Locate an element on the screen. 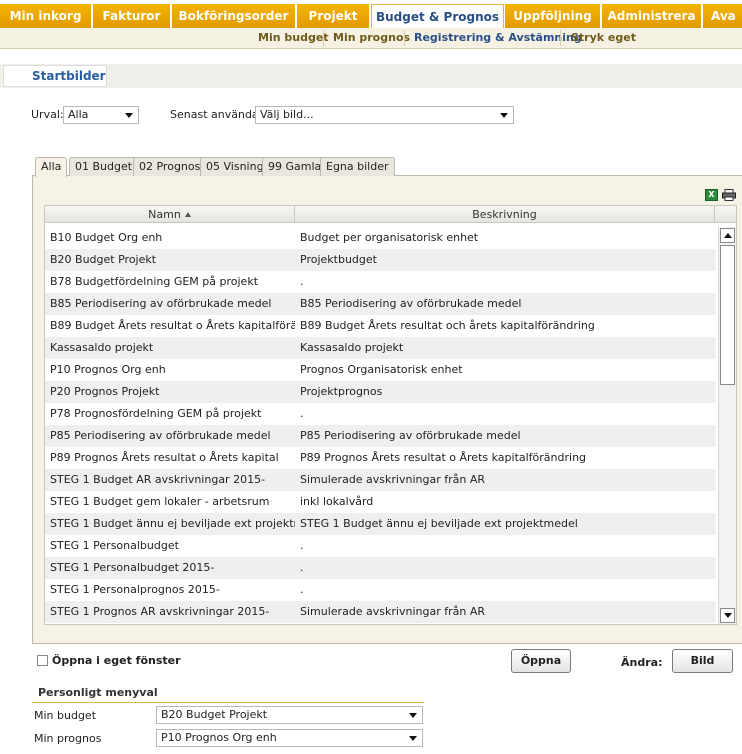 The image size is (742, 754). cell-namn: B78 Budgetfördelning GEM på projekt is located at coordinates (154, 281).